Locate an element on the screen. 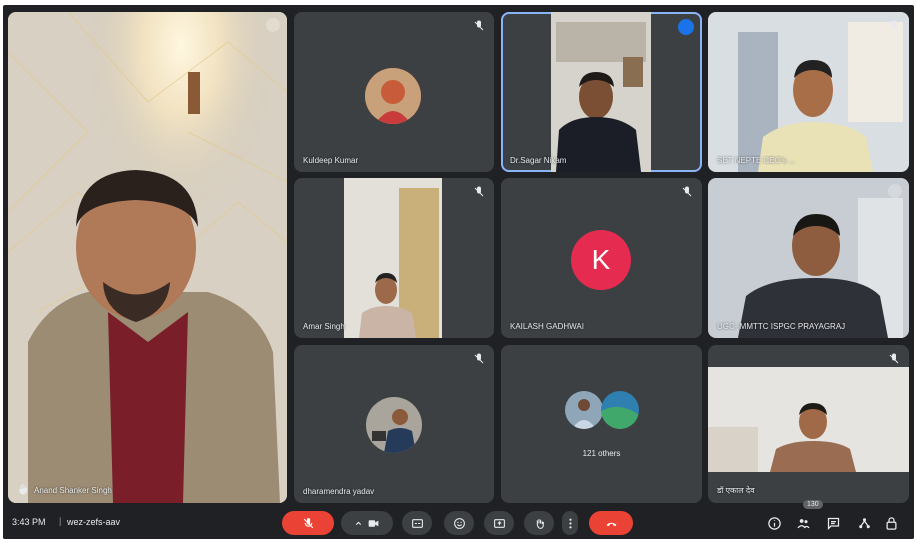  info-icon is located at coordinates (774, 523).